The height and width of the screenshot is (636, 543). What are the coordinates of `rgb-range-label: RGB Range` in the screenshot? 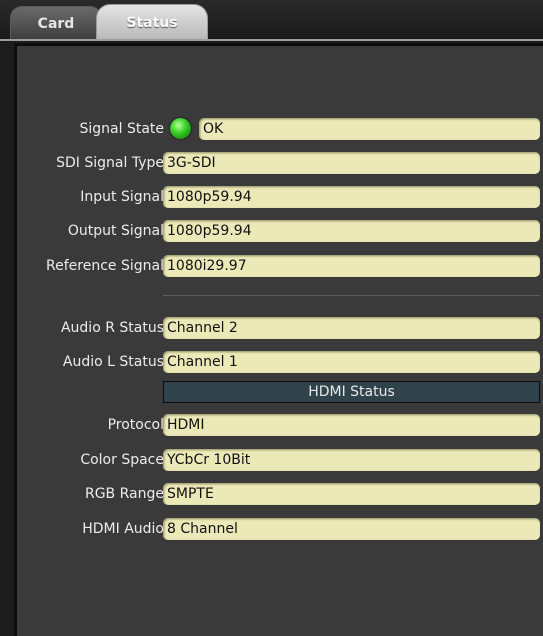 It's located at (124, 494).